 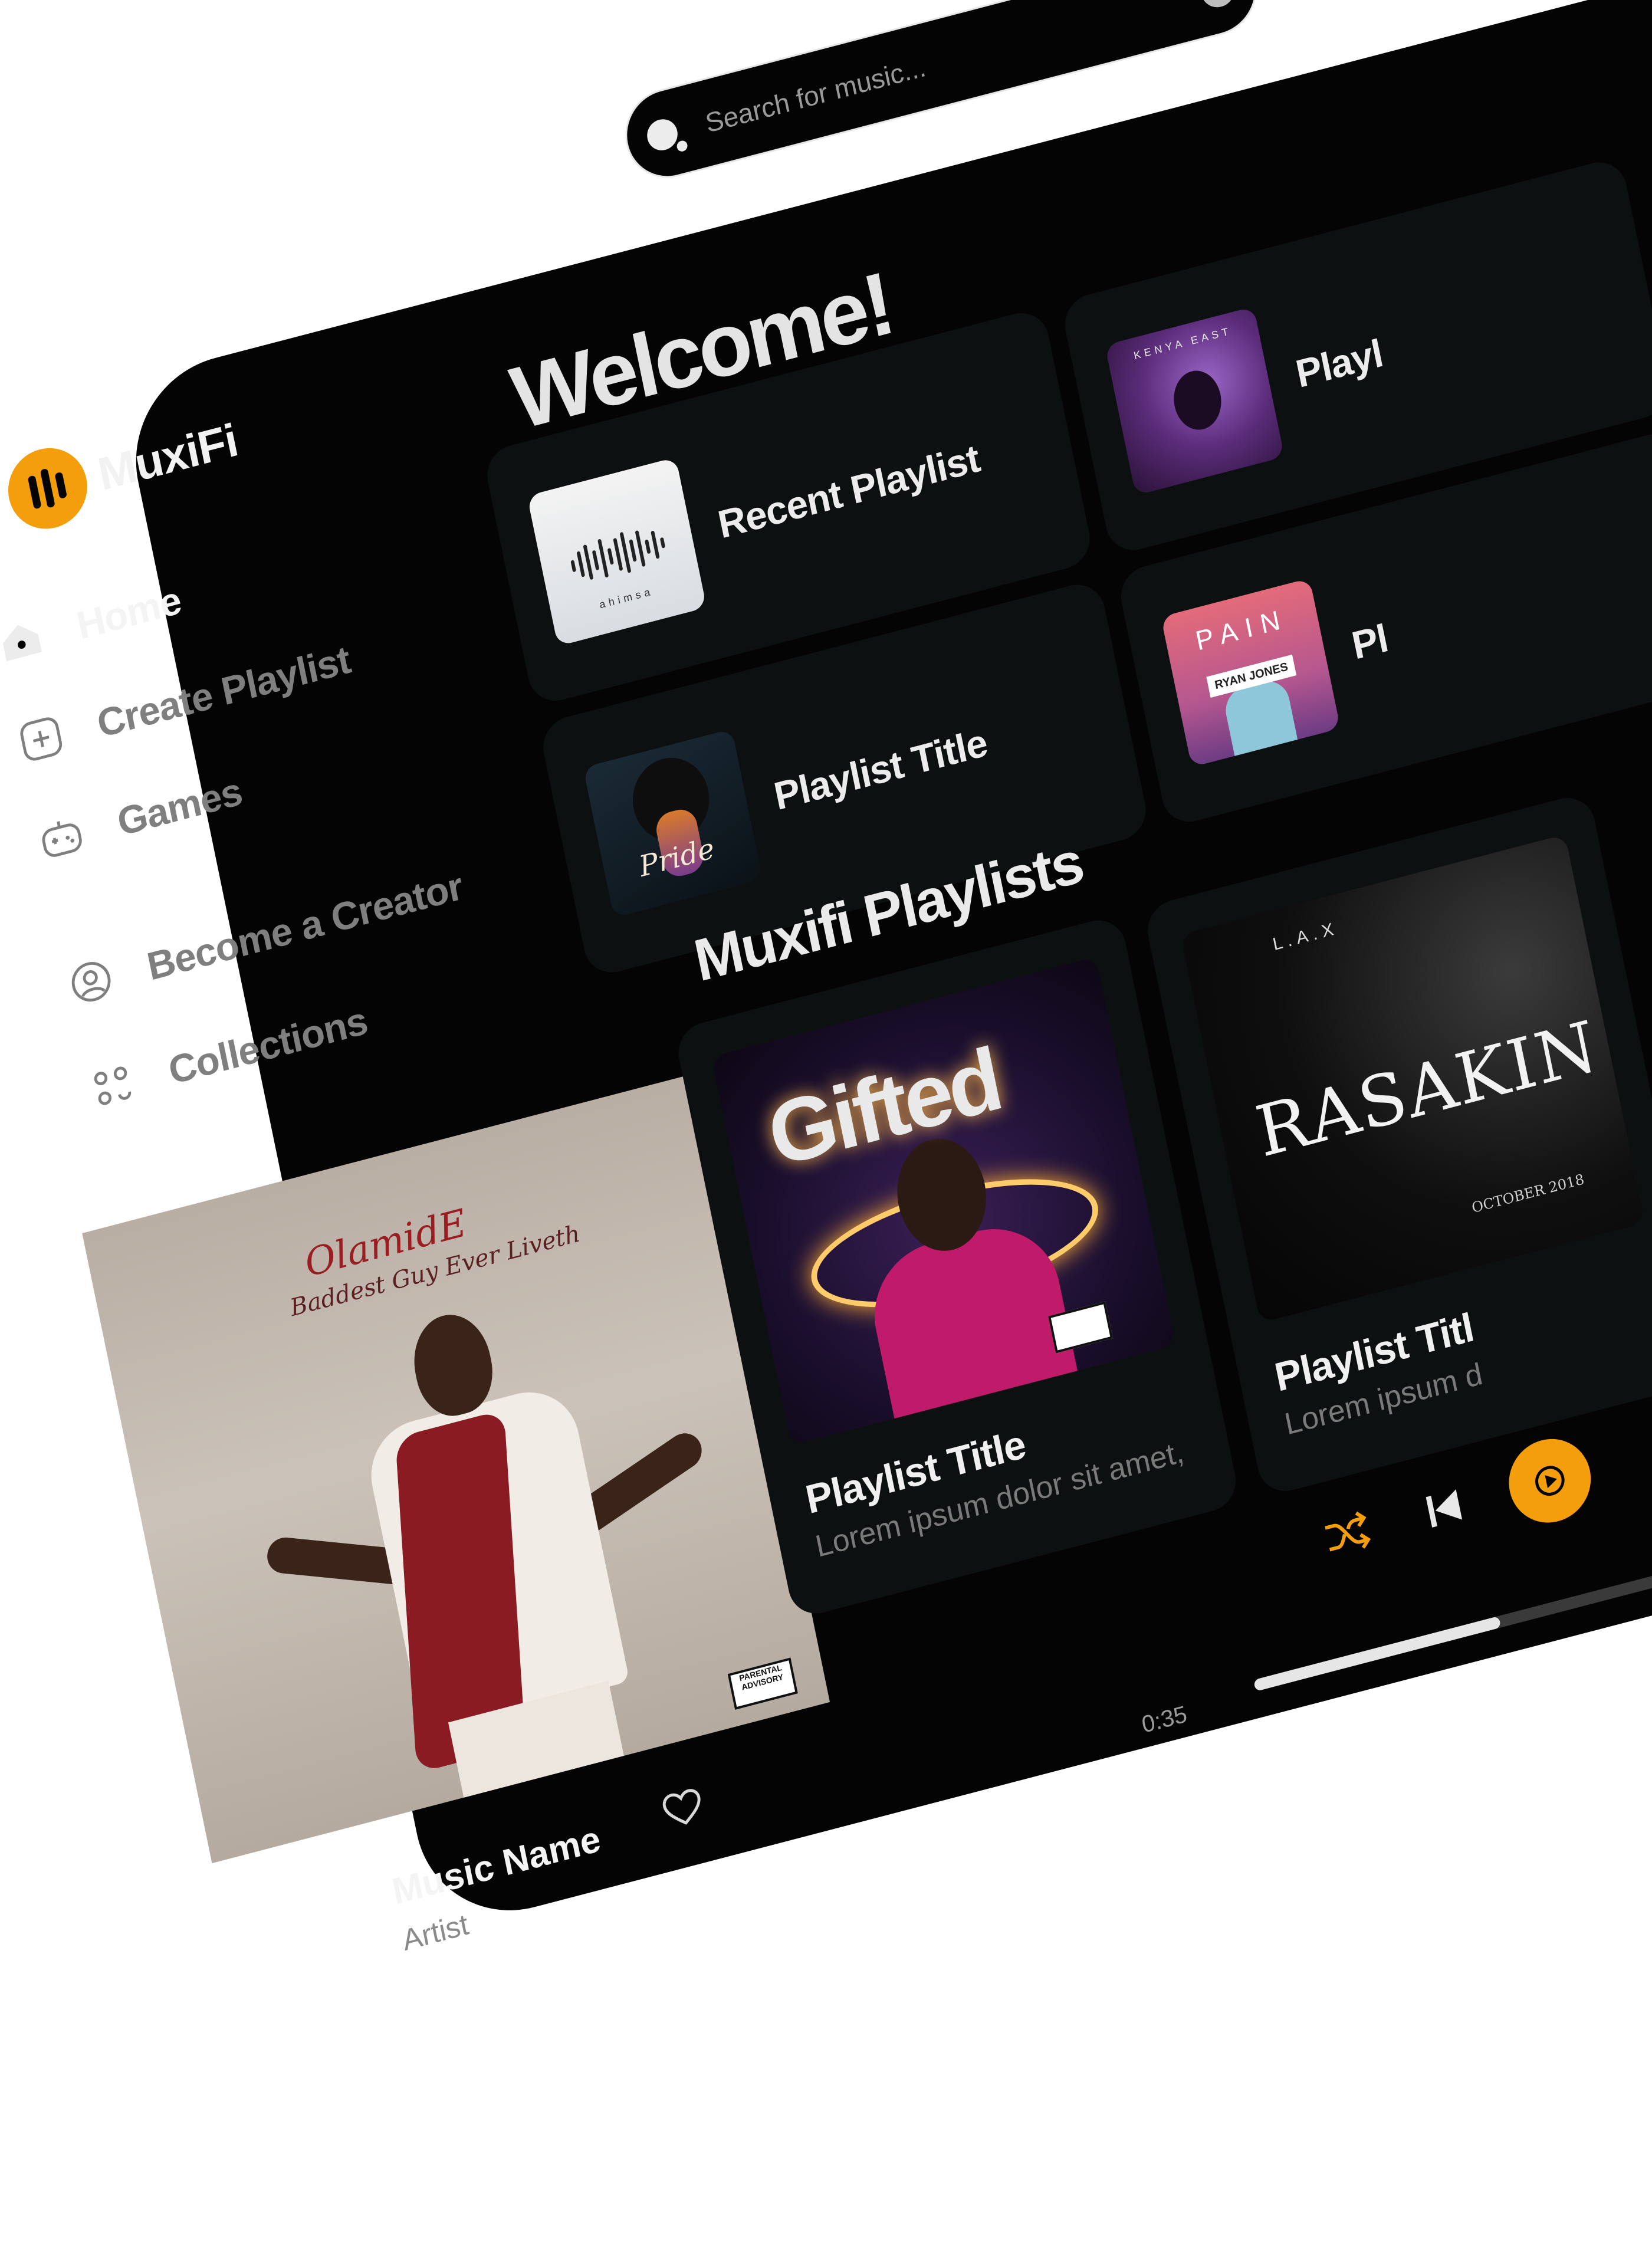 What do you see at coordinates (268, 1045) in the screenshot?
I see `sidebar-item-label: Collections` at bounding box center [268, 1045].